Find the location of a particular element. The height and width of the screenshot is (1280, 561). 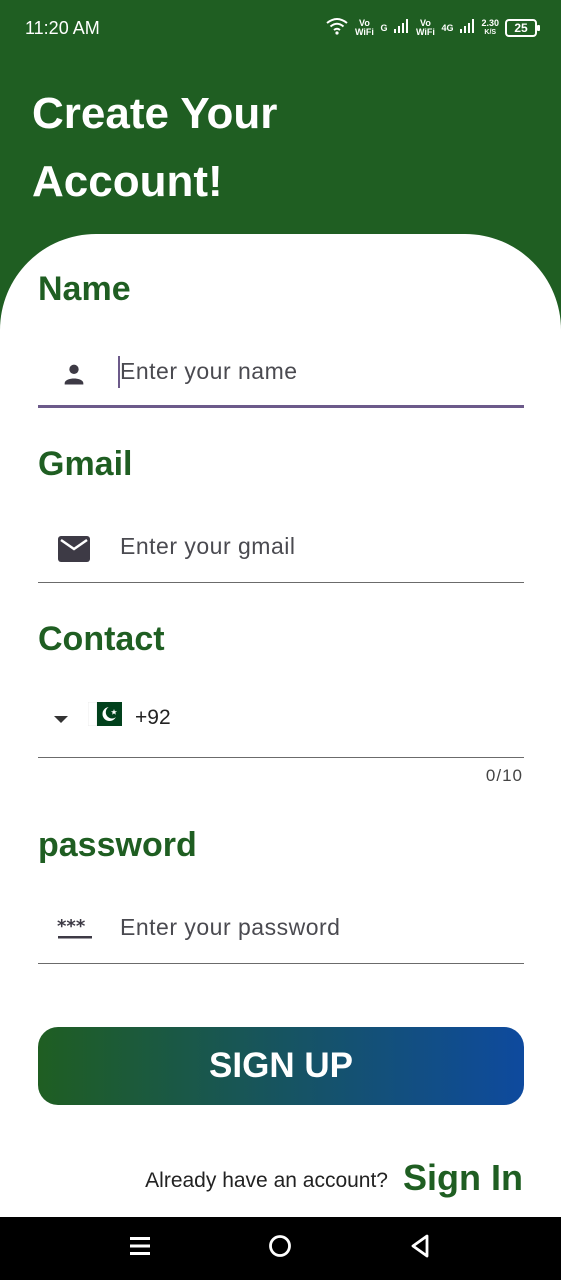

status-icons: Vo WiFi G Vo WiFi 4G 2.30 K/S 25 is located at coordinates (433, 28).